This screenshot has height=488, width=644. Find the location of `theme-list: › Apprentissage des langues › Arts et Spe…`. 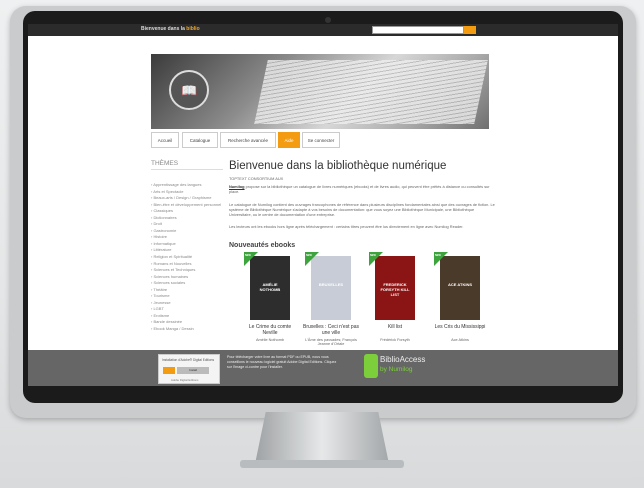

theme-list: › Apprentissage des langues › Arts et Spe… is located at coordinates (187, 257).